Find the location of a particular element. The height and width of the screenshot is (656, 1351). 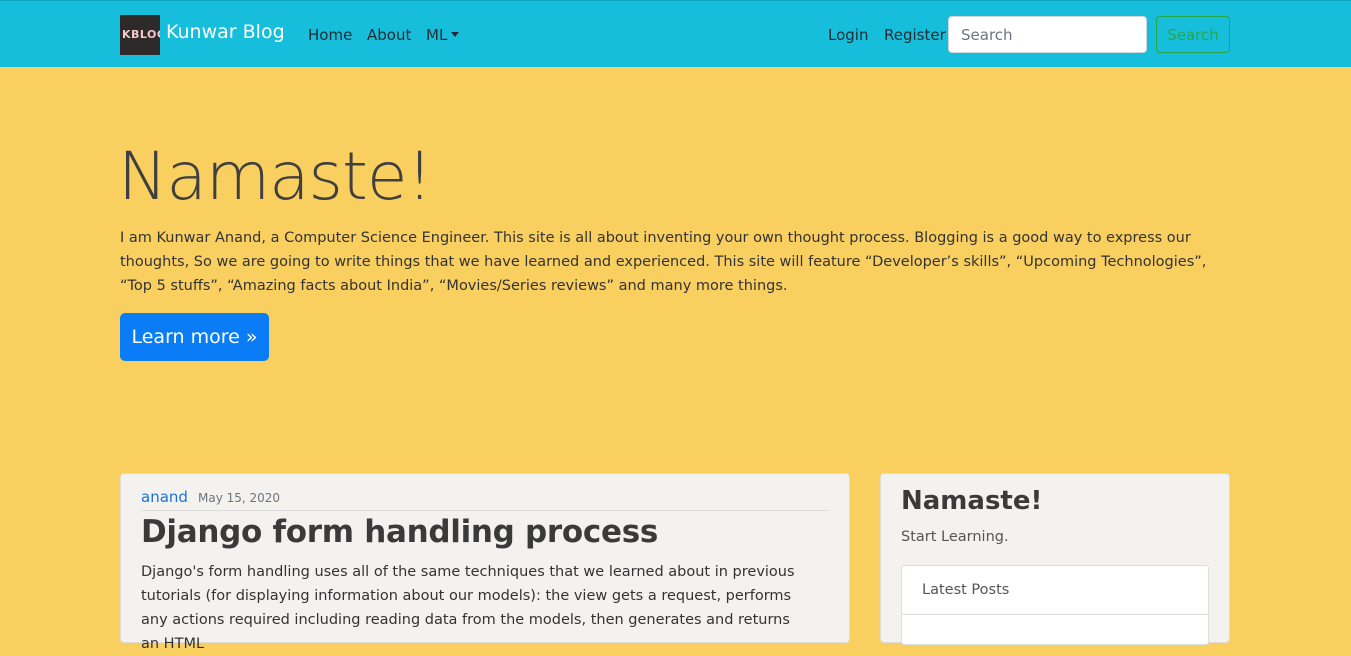

post-title-link: Django form handling process is located at coordinates (399, 532).